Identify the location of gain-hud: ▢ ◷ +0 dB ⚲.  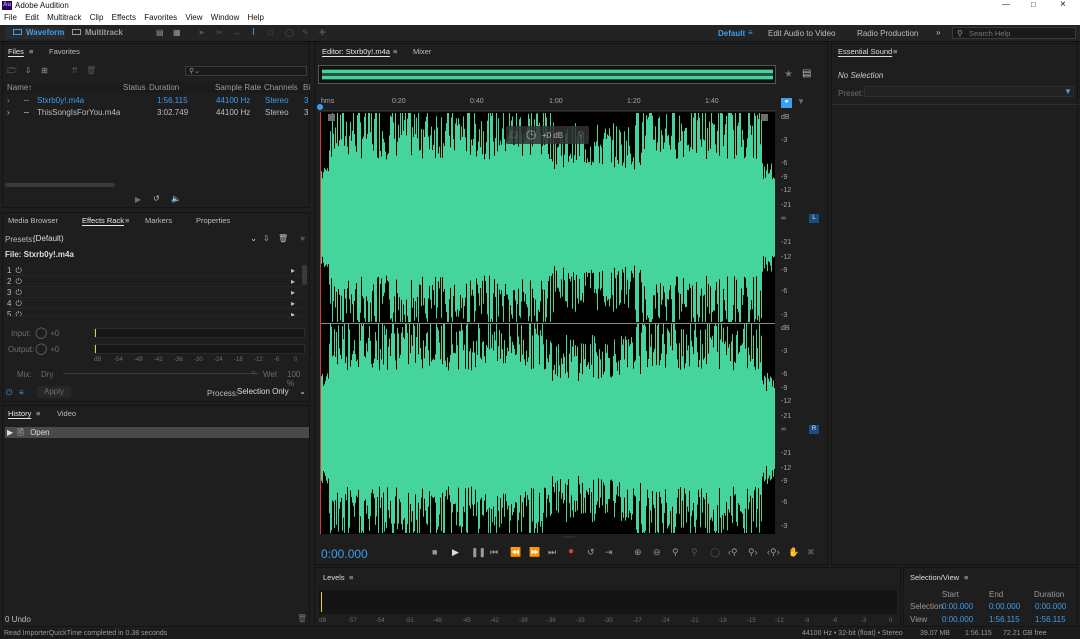
(547, 135).